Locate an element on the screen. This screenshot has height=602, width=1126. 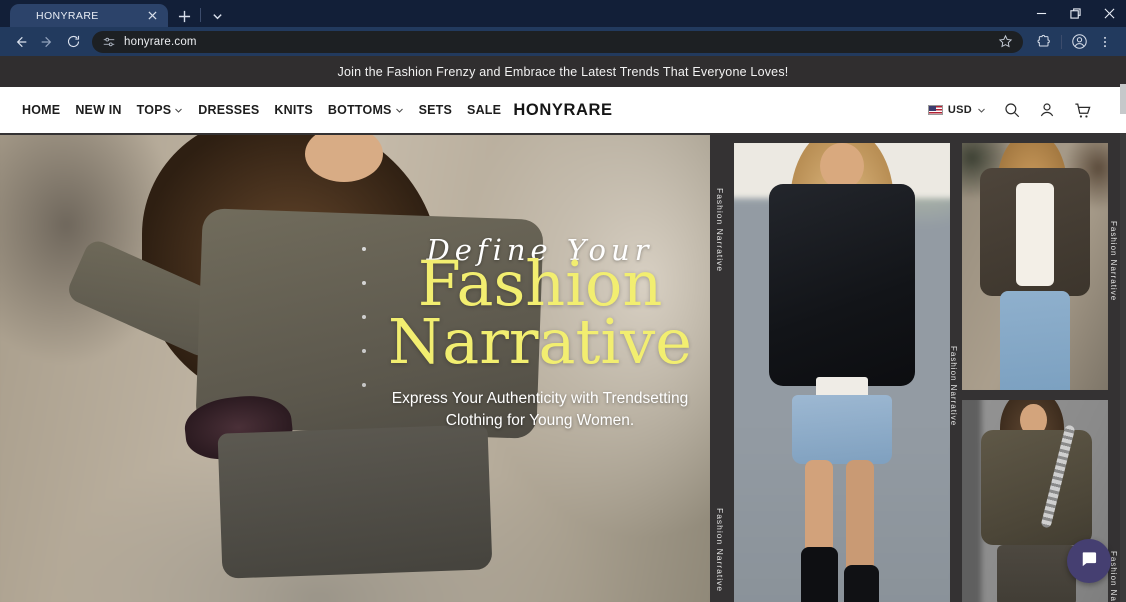
tab-separator is located at coordinates (200, 15).